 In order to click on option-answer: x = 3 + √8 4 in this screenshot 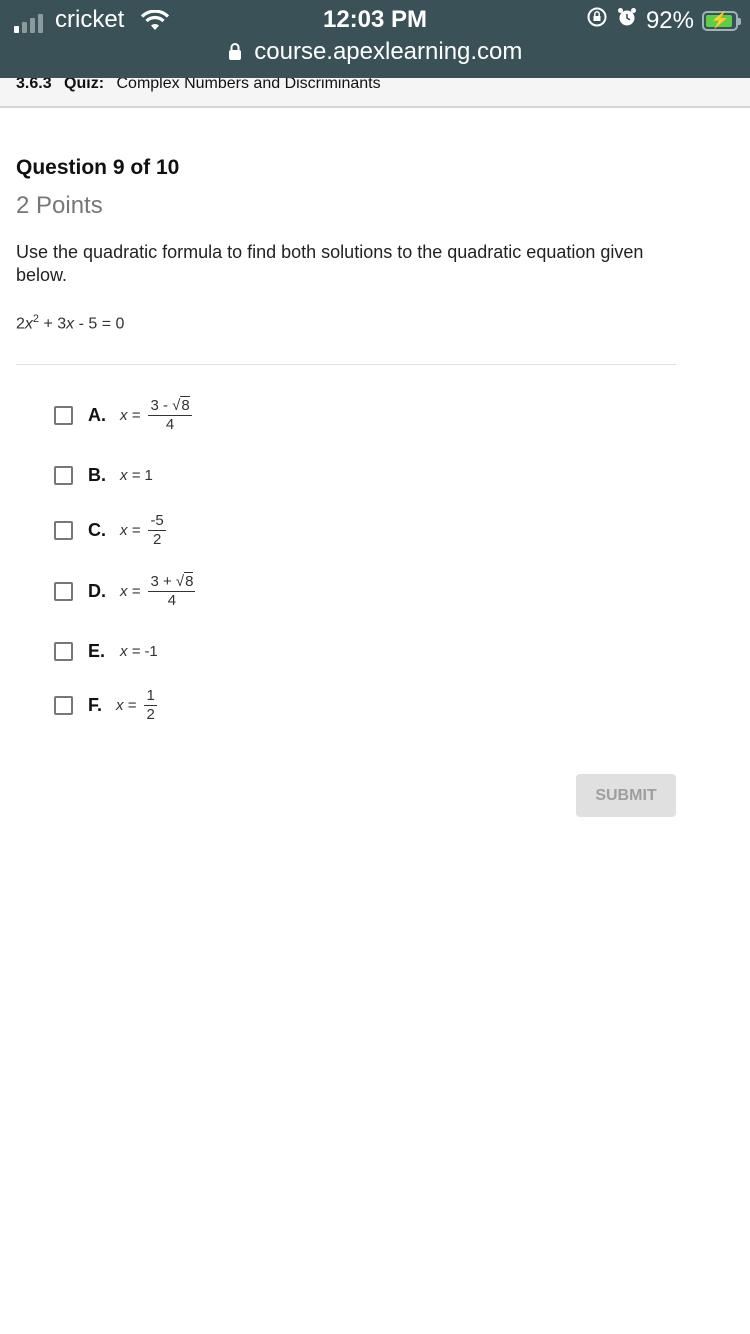, I will do `click(158, 590)`.